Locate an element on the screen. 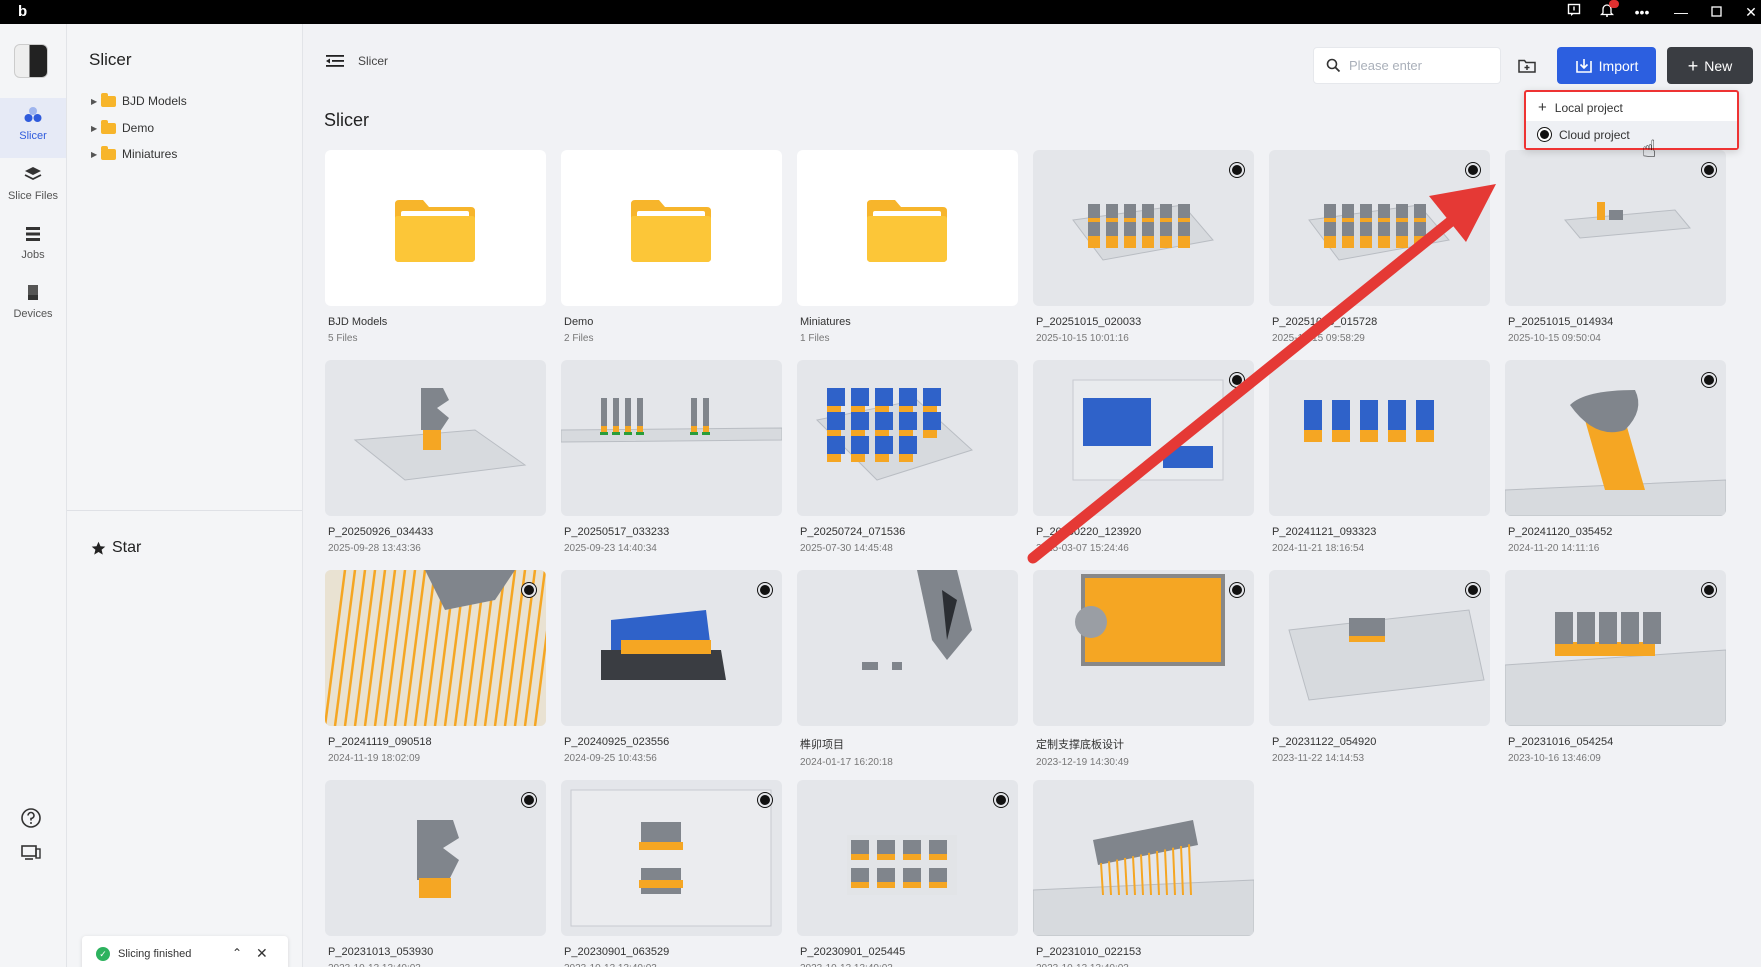 The height and width of the screenshot is (967, 1761). breadcrumb: Slicer is located at coordinates (357, 61).